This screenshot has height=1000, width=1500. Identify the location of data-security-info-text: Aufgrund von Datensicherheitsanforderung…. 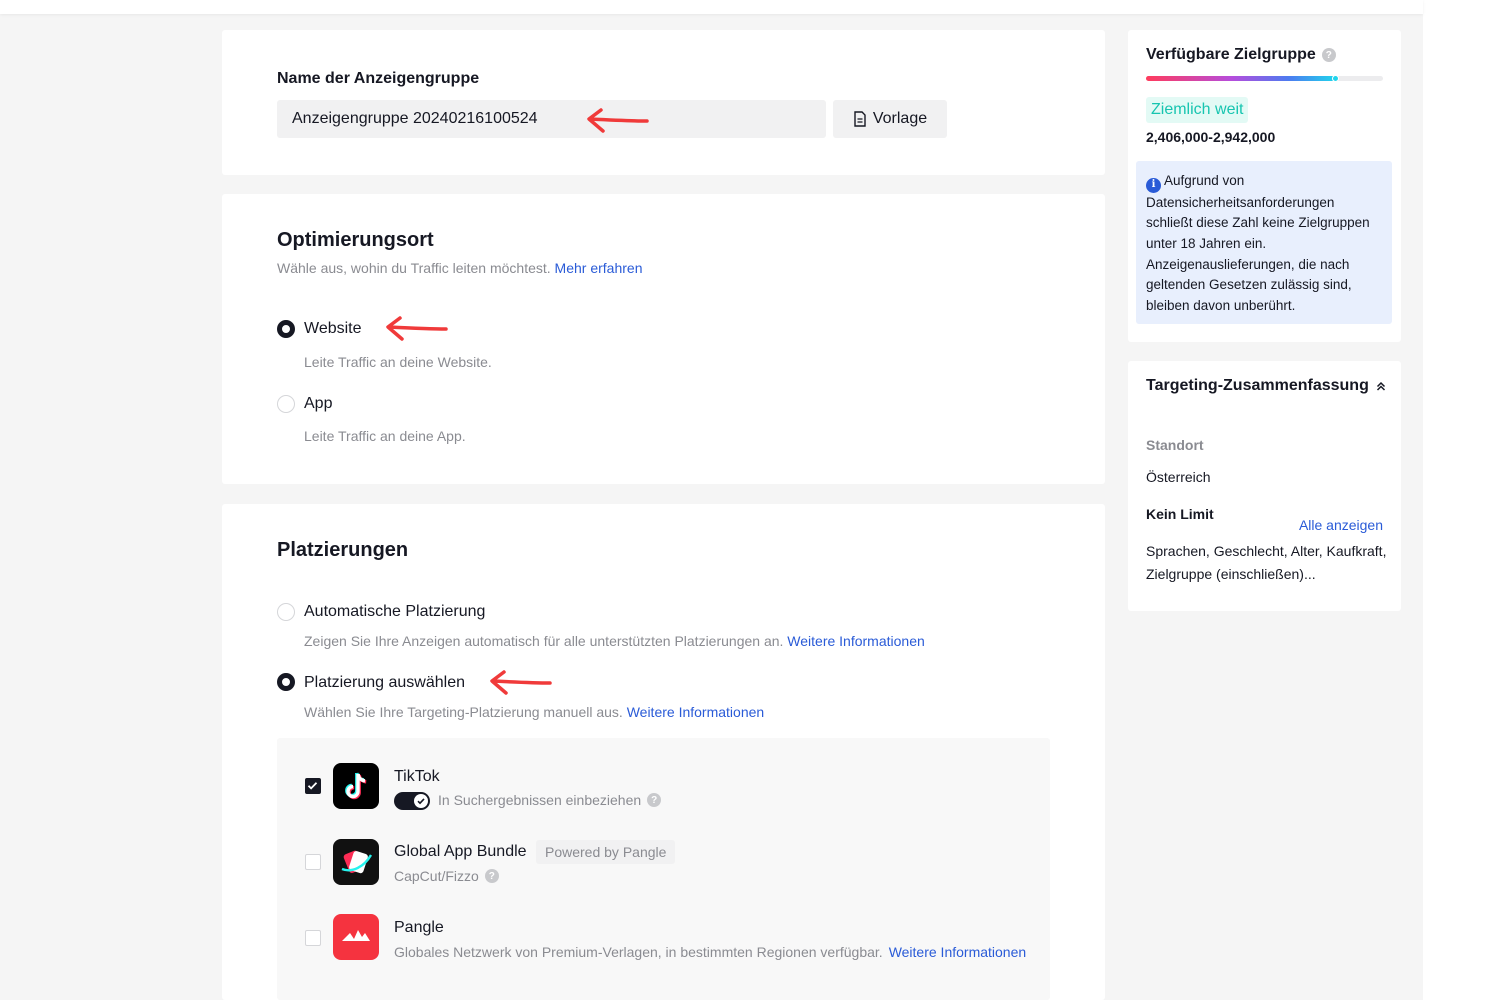
(1258, 243).